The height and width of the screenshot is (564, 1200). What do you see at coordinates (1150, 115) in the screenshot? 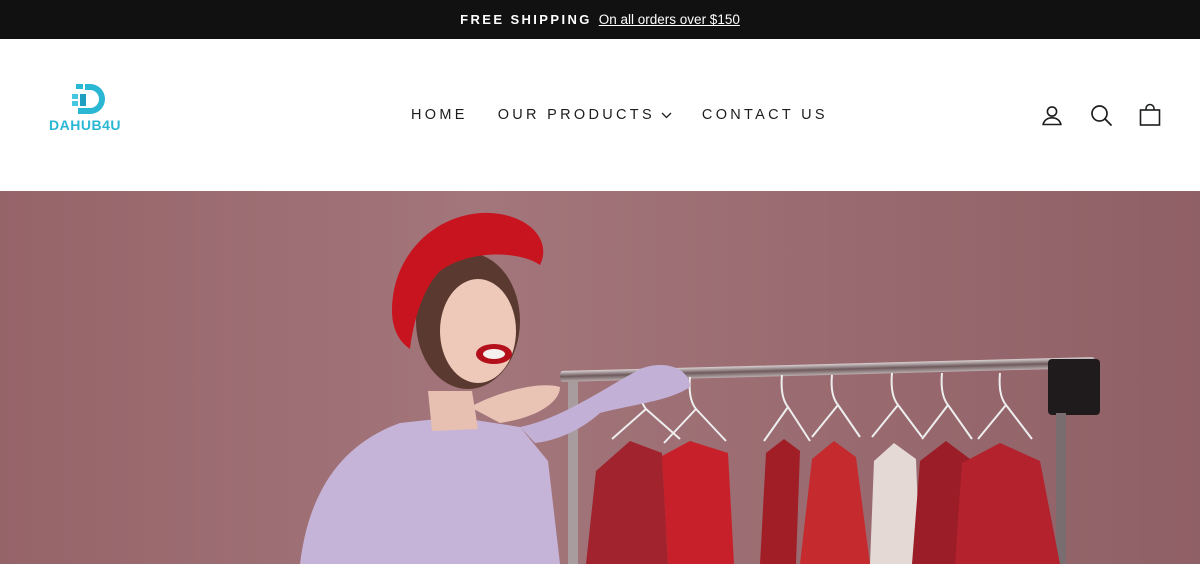
I see `cart-icon` at bounding box center [1150, 115].